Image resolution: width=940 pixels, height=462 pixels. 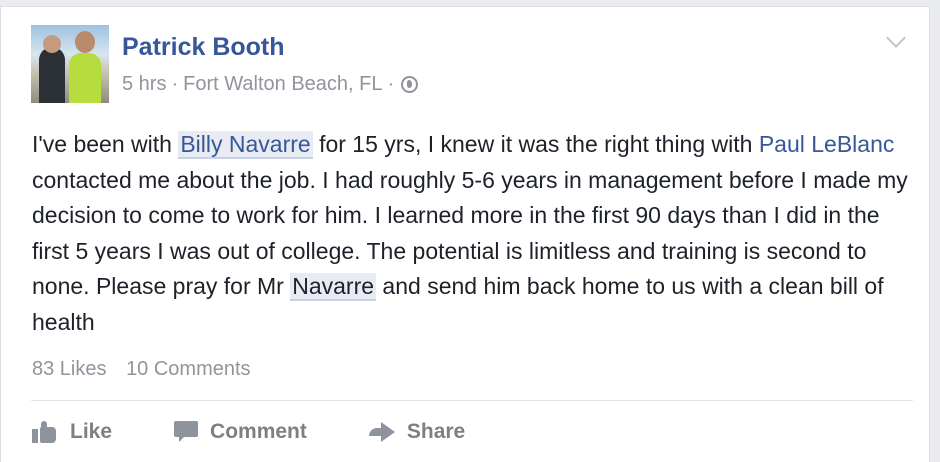 I want to click on post-location: Fort Walton Beach, FL, so click(x=282, y=84).